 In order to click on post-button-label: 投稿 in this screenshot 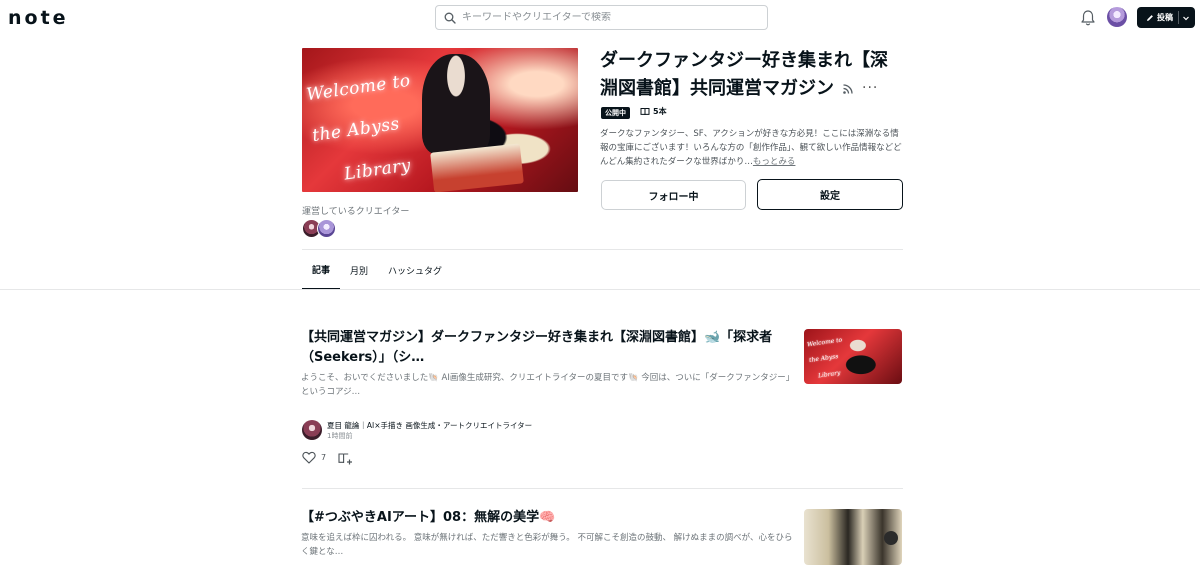, I will do `click(1165, 17)`.